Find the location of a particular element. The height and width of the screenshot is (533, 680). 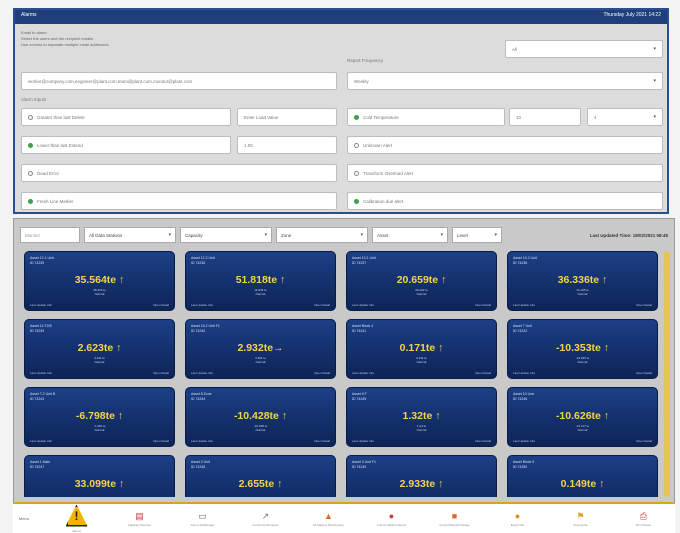

appbar-item-stations-report: ● Current Stations Report is located at coordinates (391, 519).